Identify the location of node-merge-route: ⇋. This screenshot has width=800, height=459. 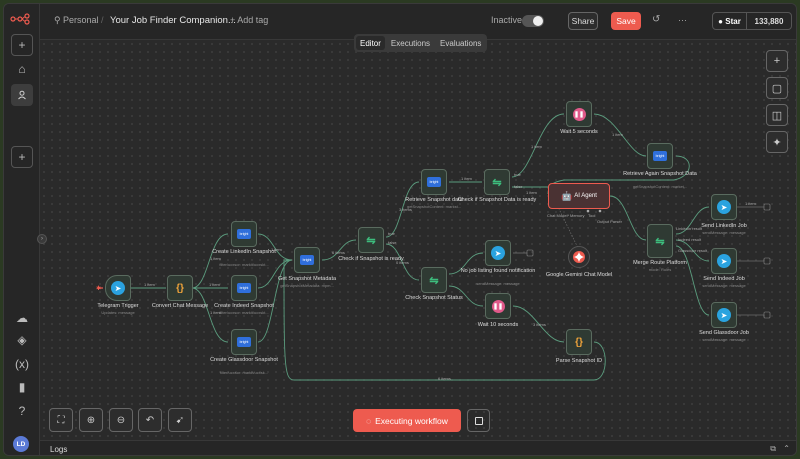
(660, 241).